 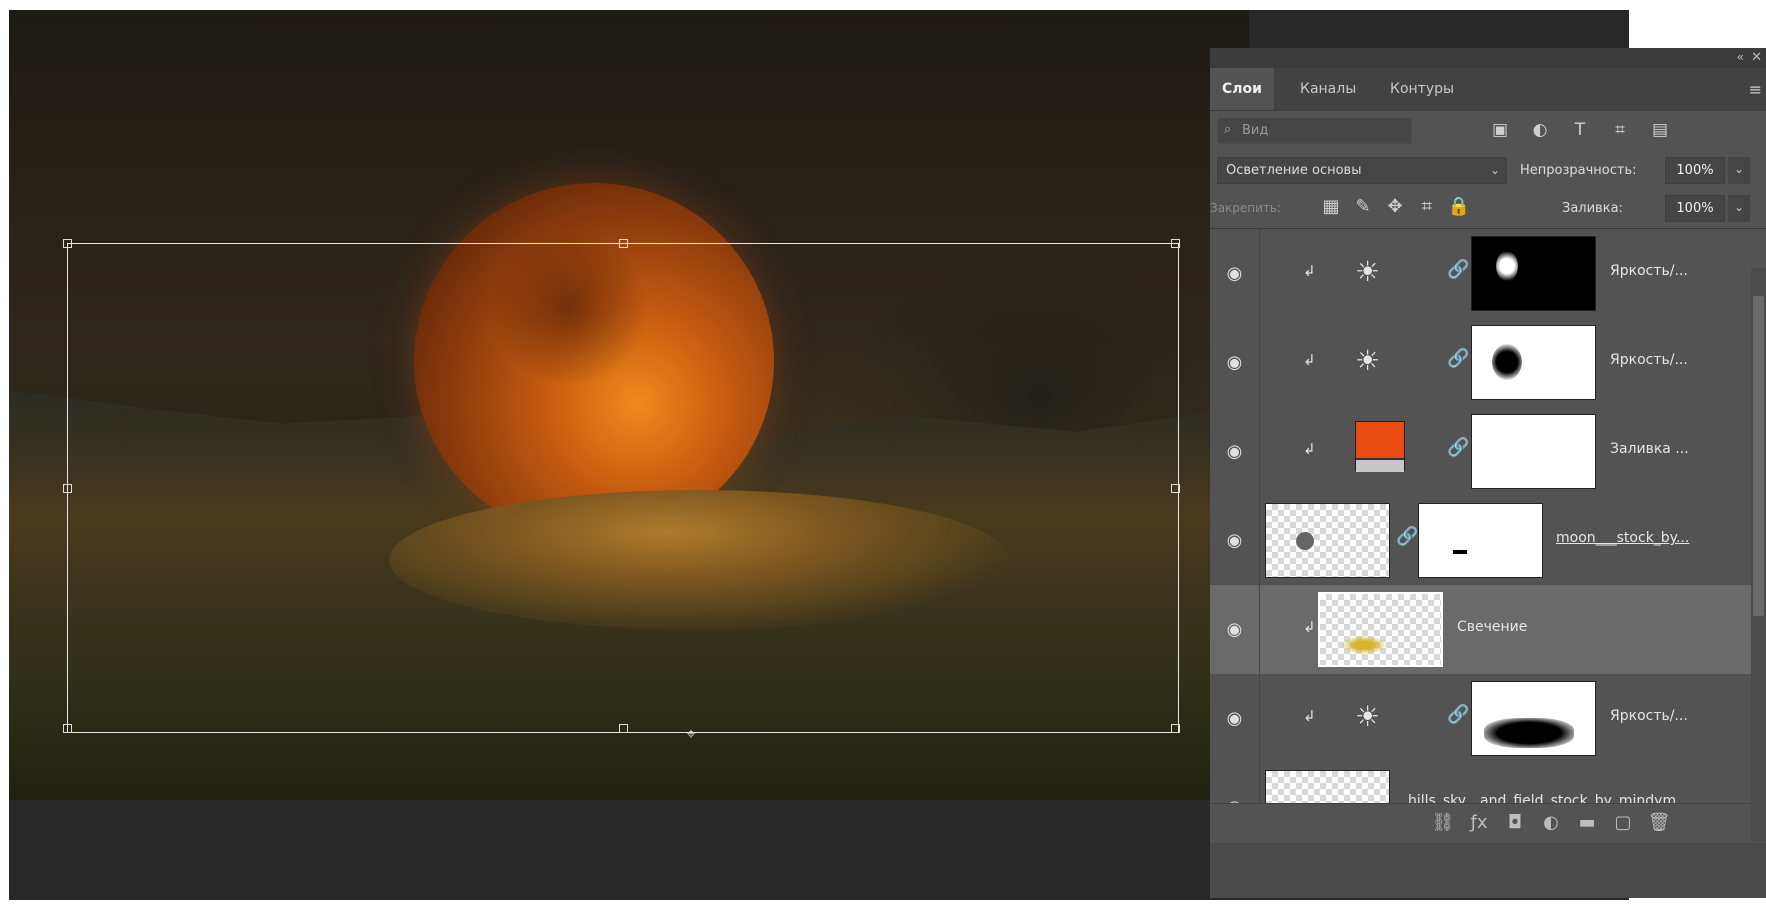 I want to click on opacity-label: Непрозрачность:, so click(x=1578, y=170).